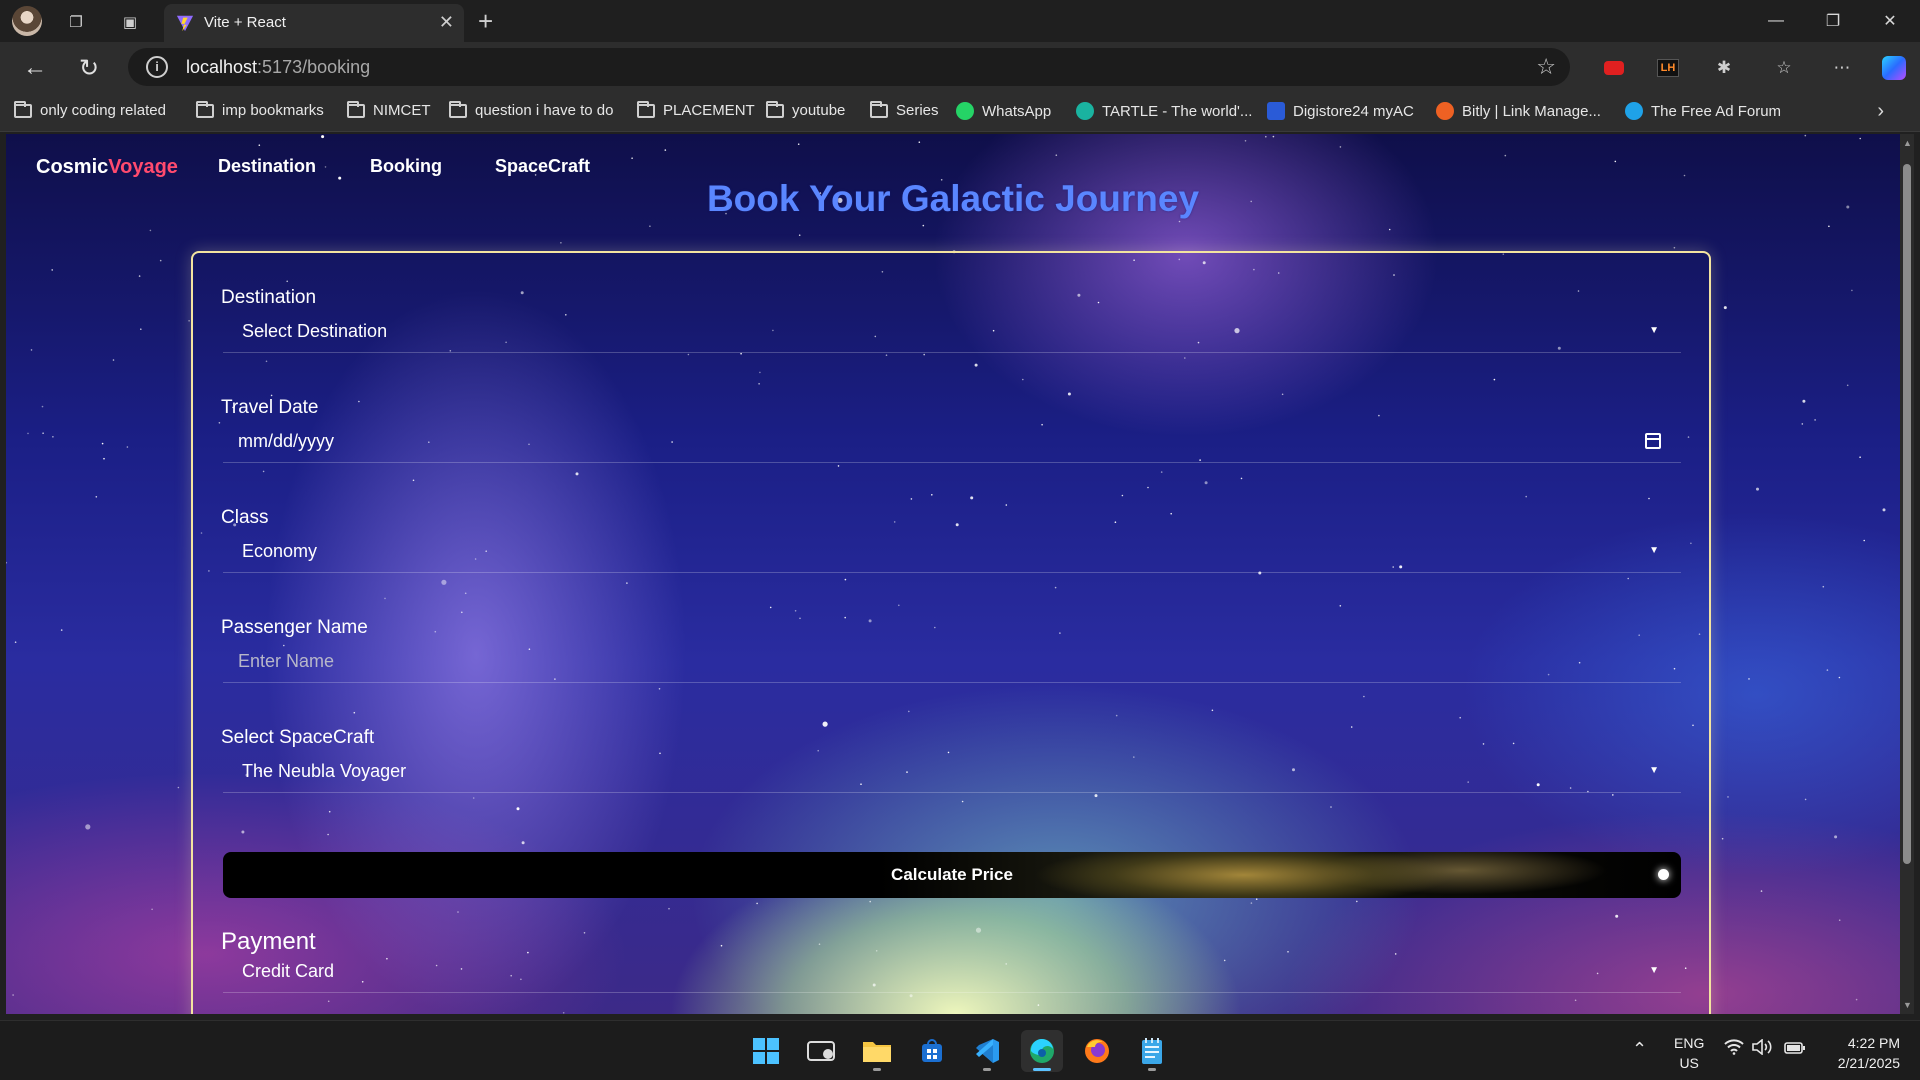  Describe the element at coordinates (1663, 874) in the screenshot. I see `glow-dot` at that location.